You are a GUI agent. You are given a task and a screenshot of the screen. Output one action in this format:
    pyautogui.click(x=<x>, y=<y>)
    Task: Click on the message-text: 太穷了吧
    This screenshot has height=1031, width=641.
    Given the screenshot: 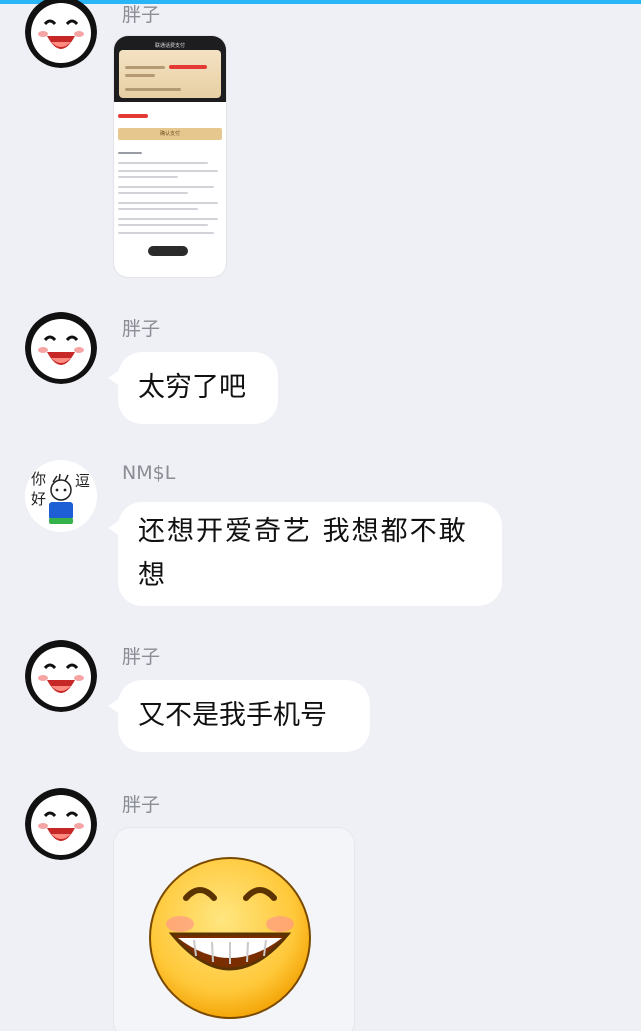 What is the action you would take?
    pyautogui.click(x=192, y=387)
    